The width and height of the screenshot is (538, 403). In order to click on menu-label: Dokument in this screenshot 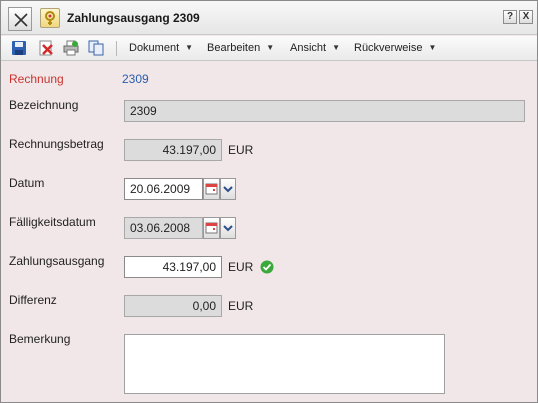, I will do `click(154, 48)`.